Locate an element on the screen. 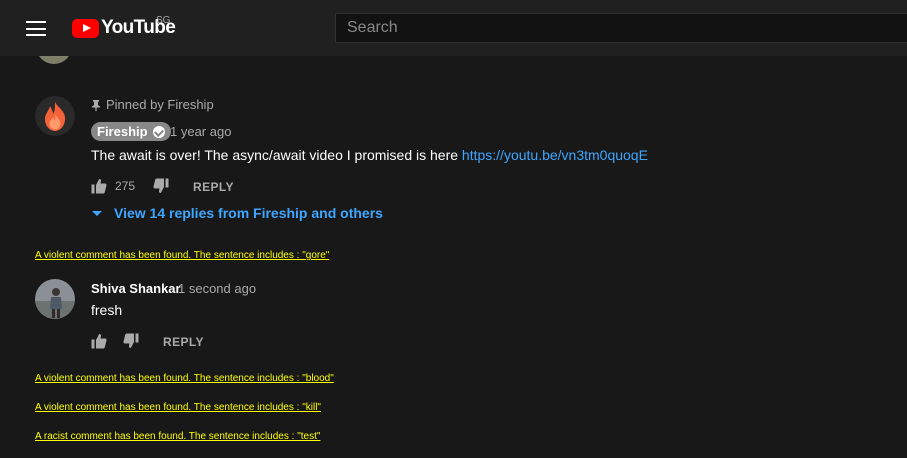  author-chip: Fireship is located at coordinates (131, 131).